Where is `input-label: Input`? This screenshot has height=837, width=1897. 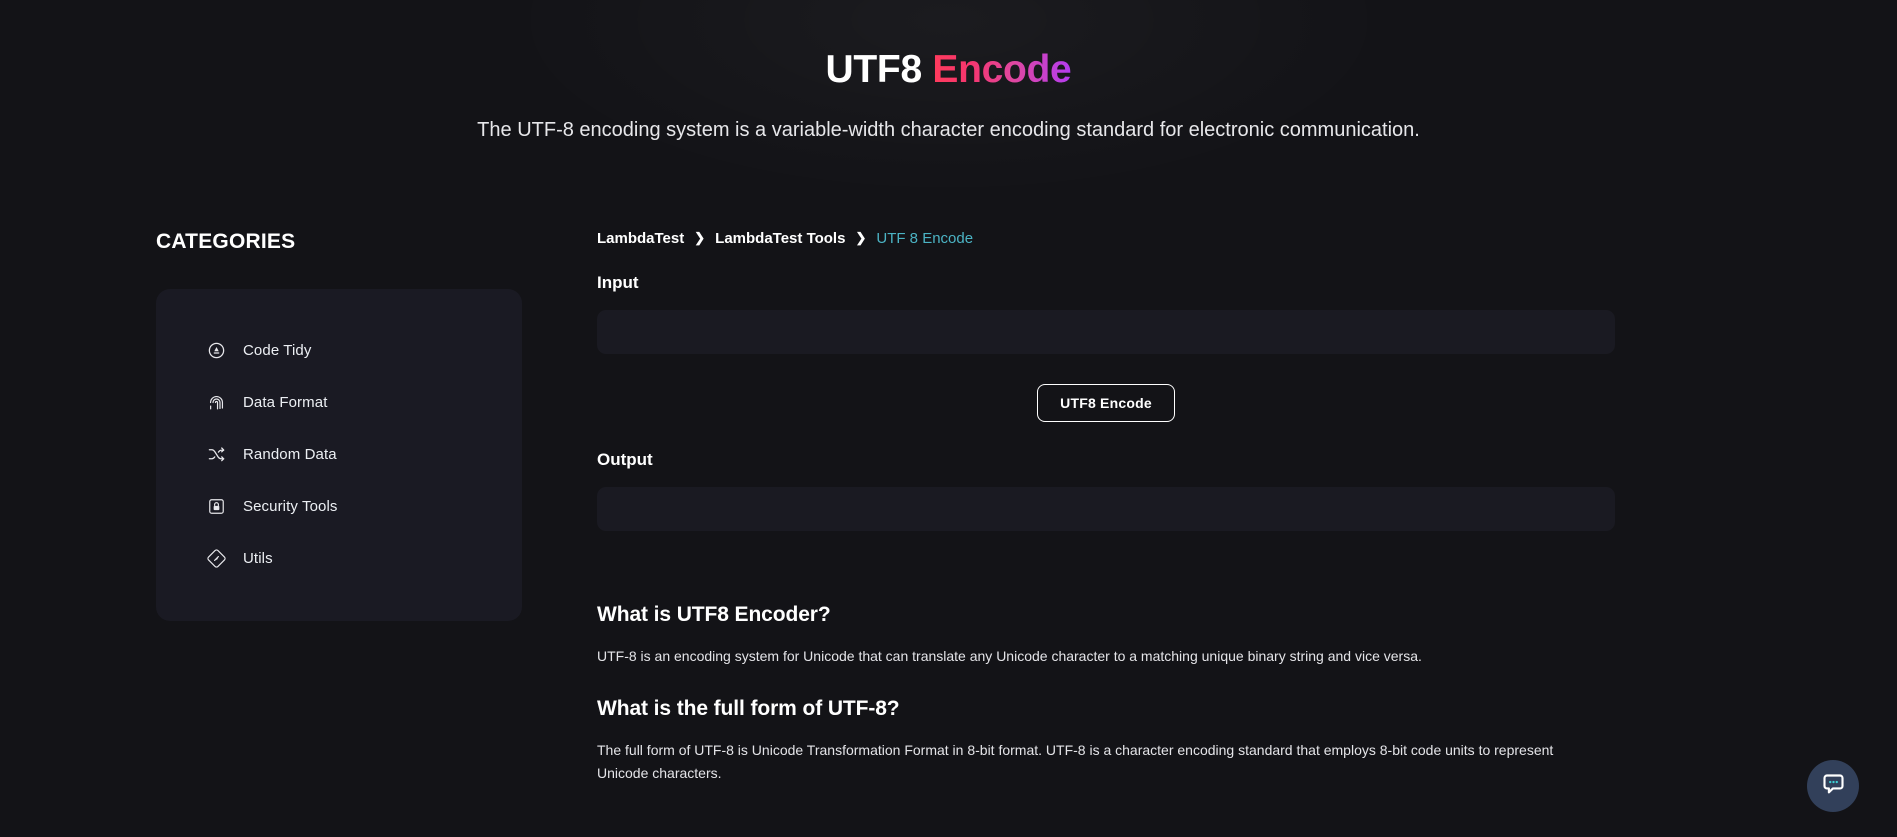 input-label: Input is located at coordinates (618, 282).